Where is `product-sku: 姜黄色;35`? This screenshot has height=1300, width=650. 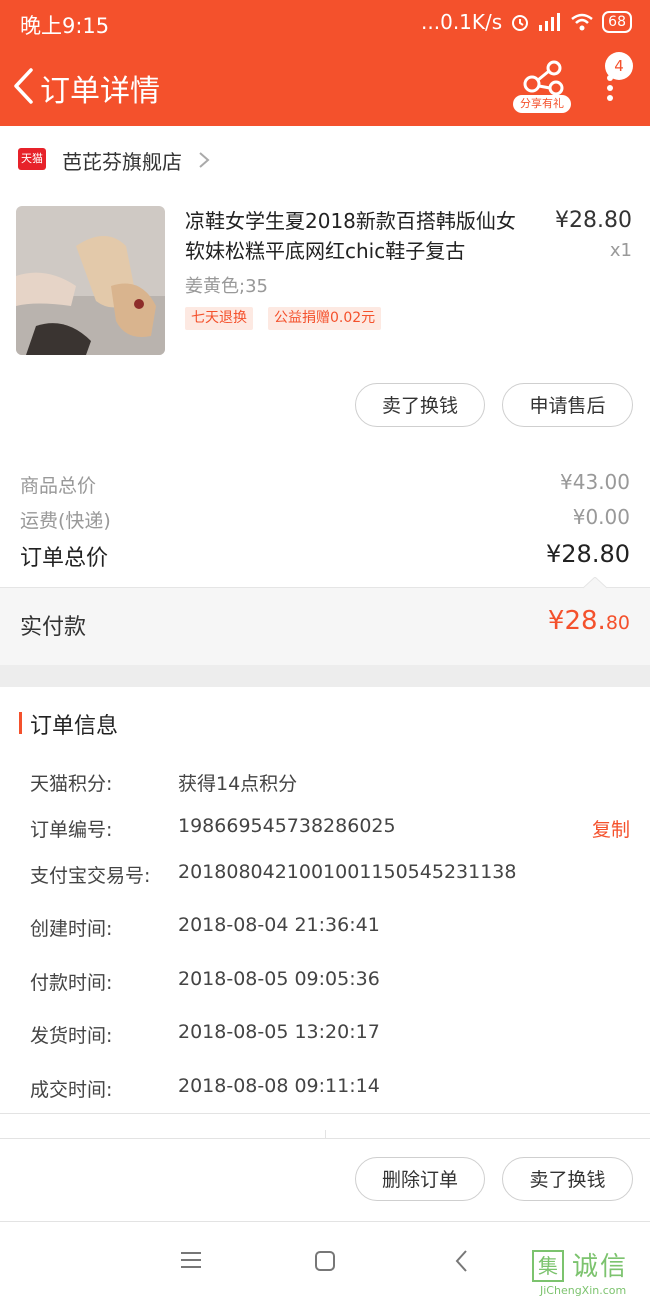 product-sku: 姜黄色;35 is located at coordinates (226, 286).